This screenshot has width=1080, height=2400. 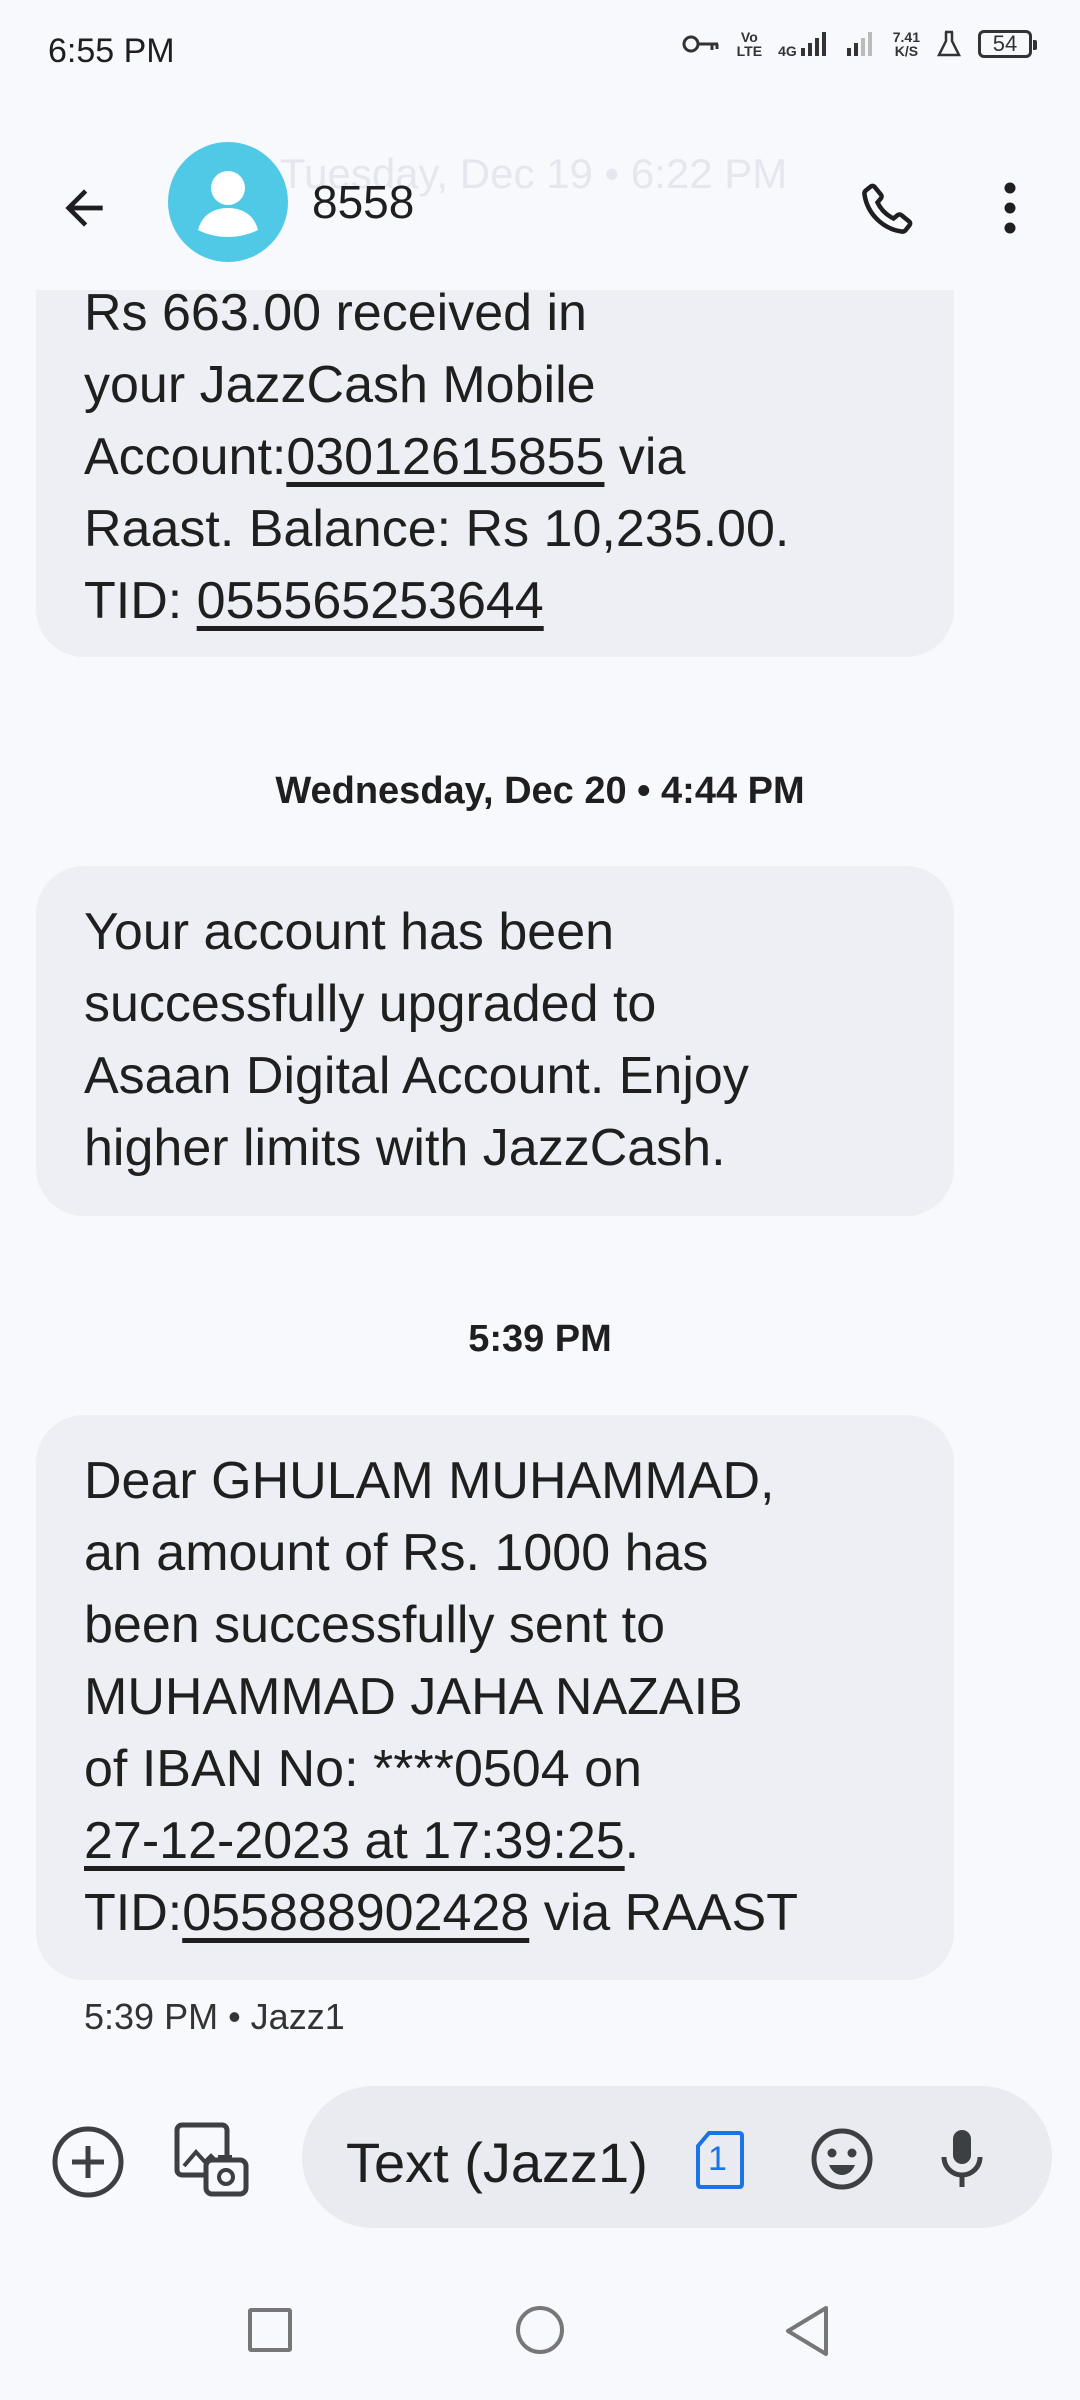 I want to click on message-text: been successfully sent to, so click(x=374, y=1625).